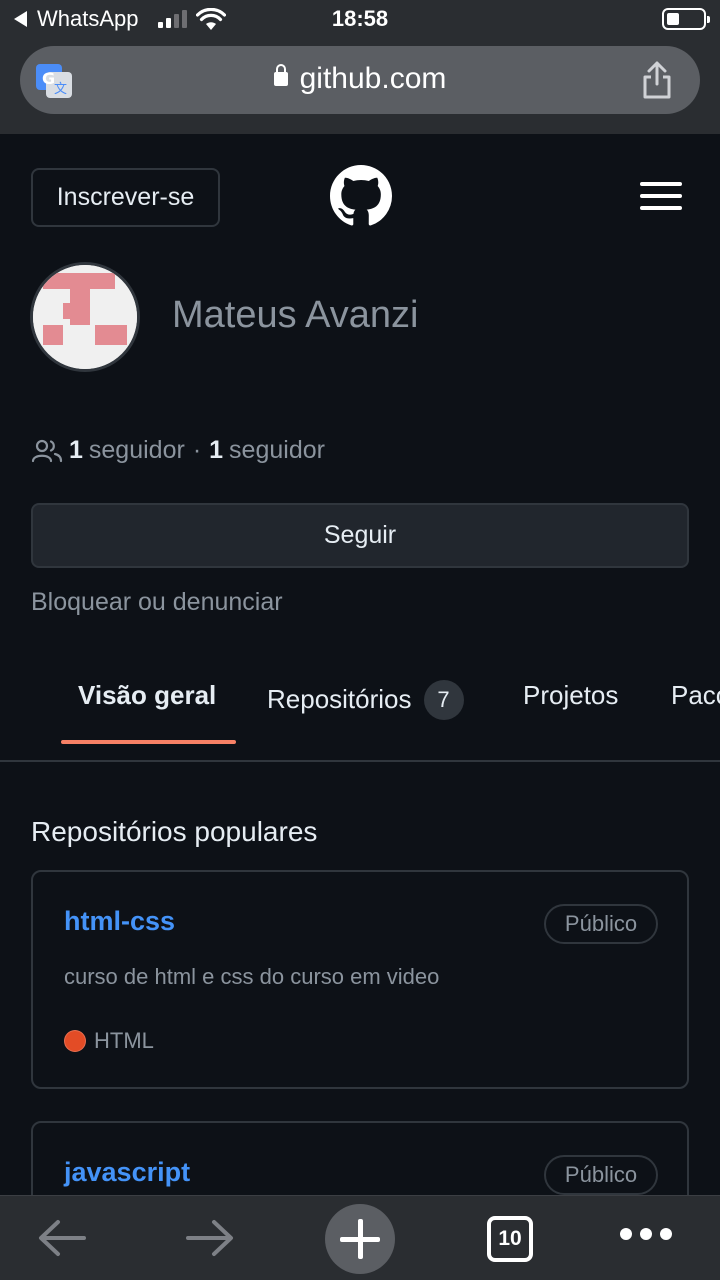  Describe the element at coordinates (127, 1172) in the screenshot. I see `repo-name-link: javascript` at that location.